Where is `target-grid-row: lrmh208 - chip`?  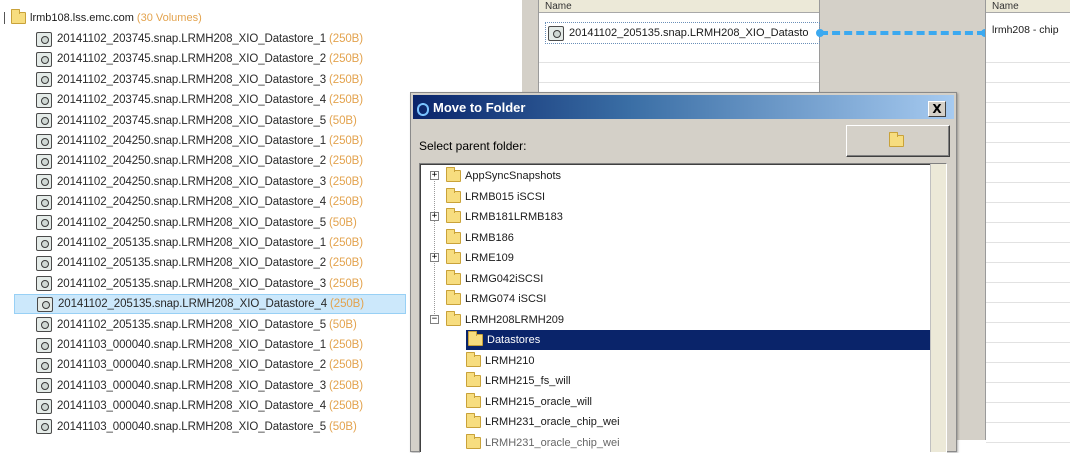 target-grid-row: lrmh208 - chip is located at coordinates (1025, 30).